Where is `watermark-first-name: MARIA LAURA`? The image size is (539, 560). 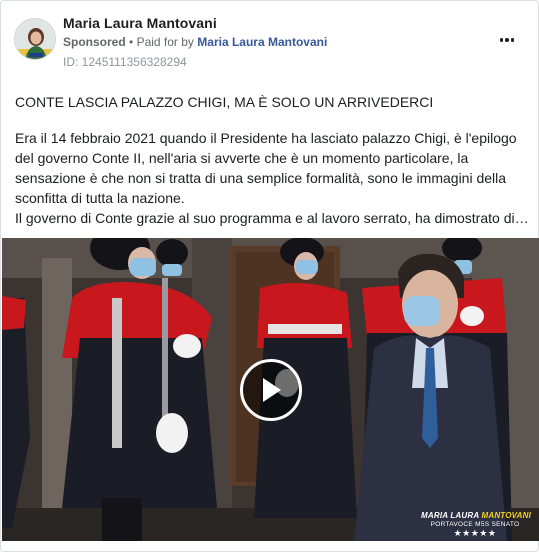
watermark-first-name: MARIA LAURA is located at coordinates (450, 515).